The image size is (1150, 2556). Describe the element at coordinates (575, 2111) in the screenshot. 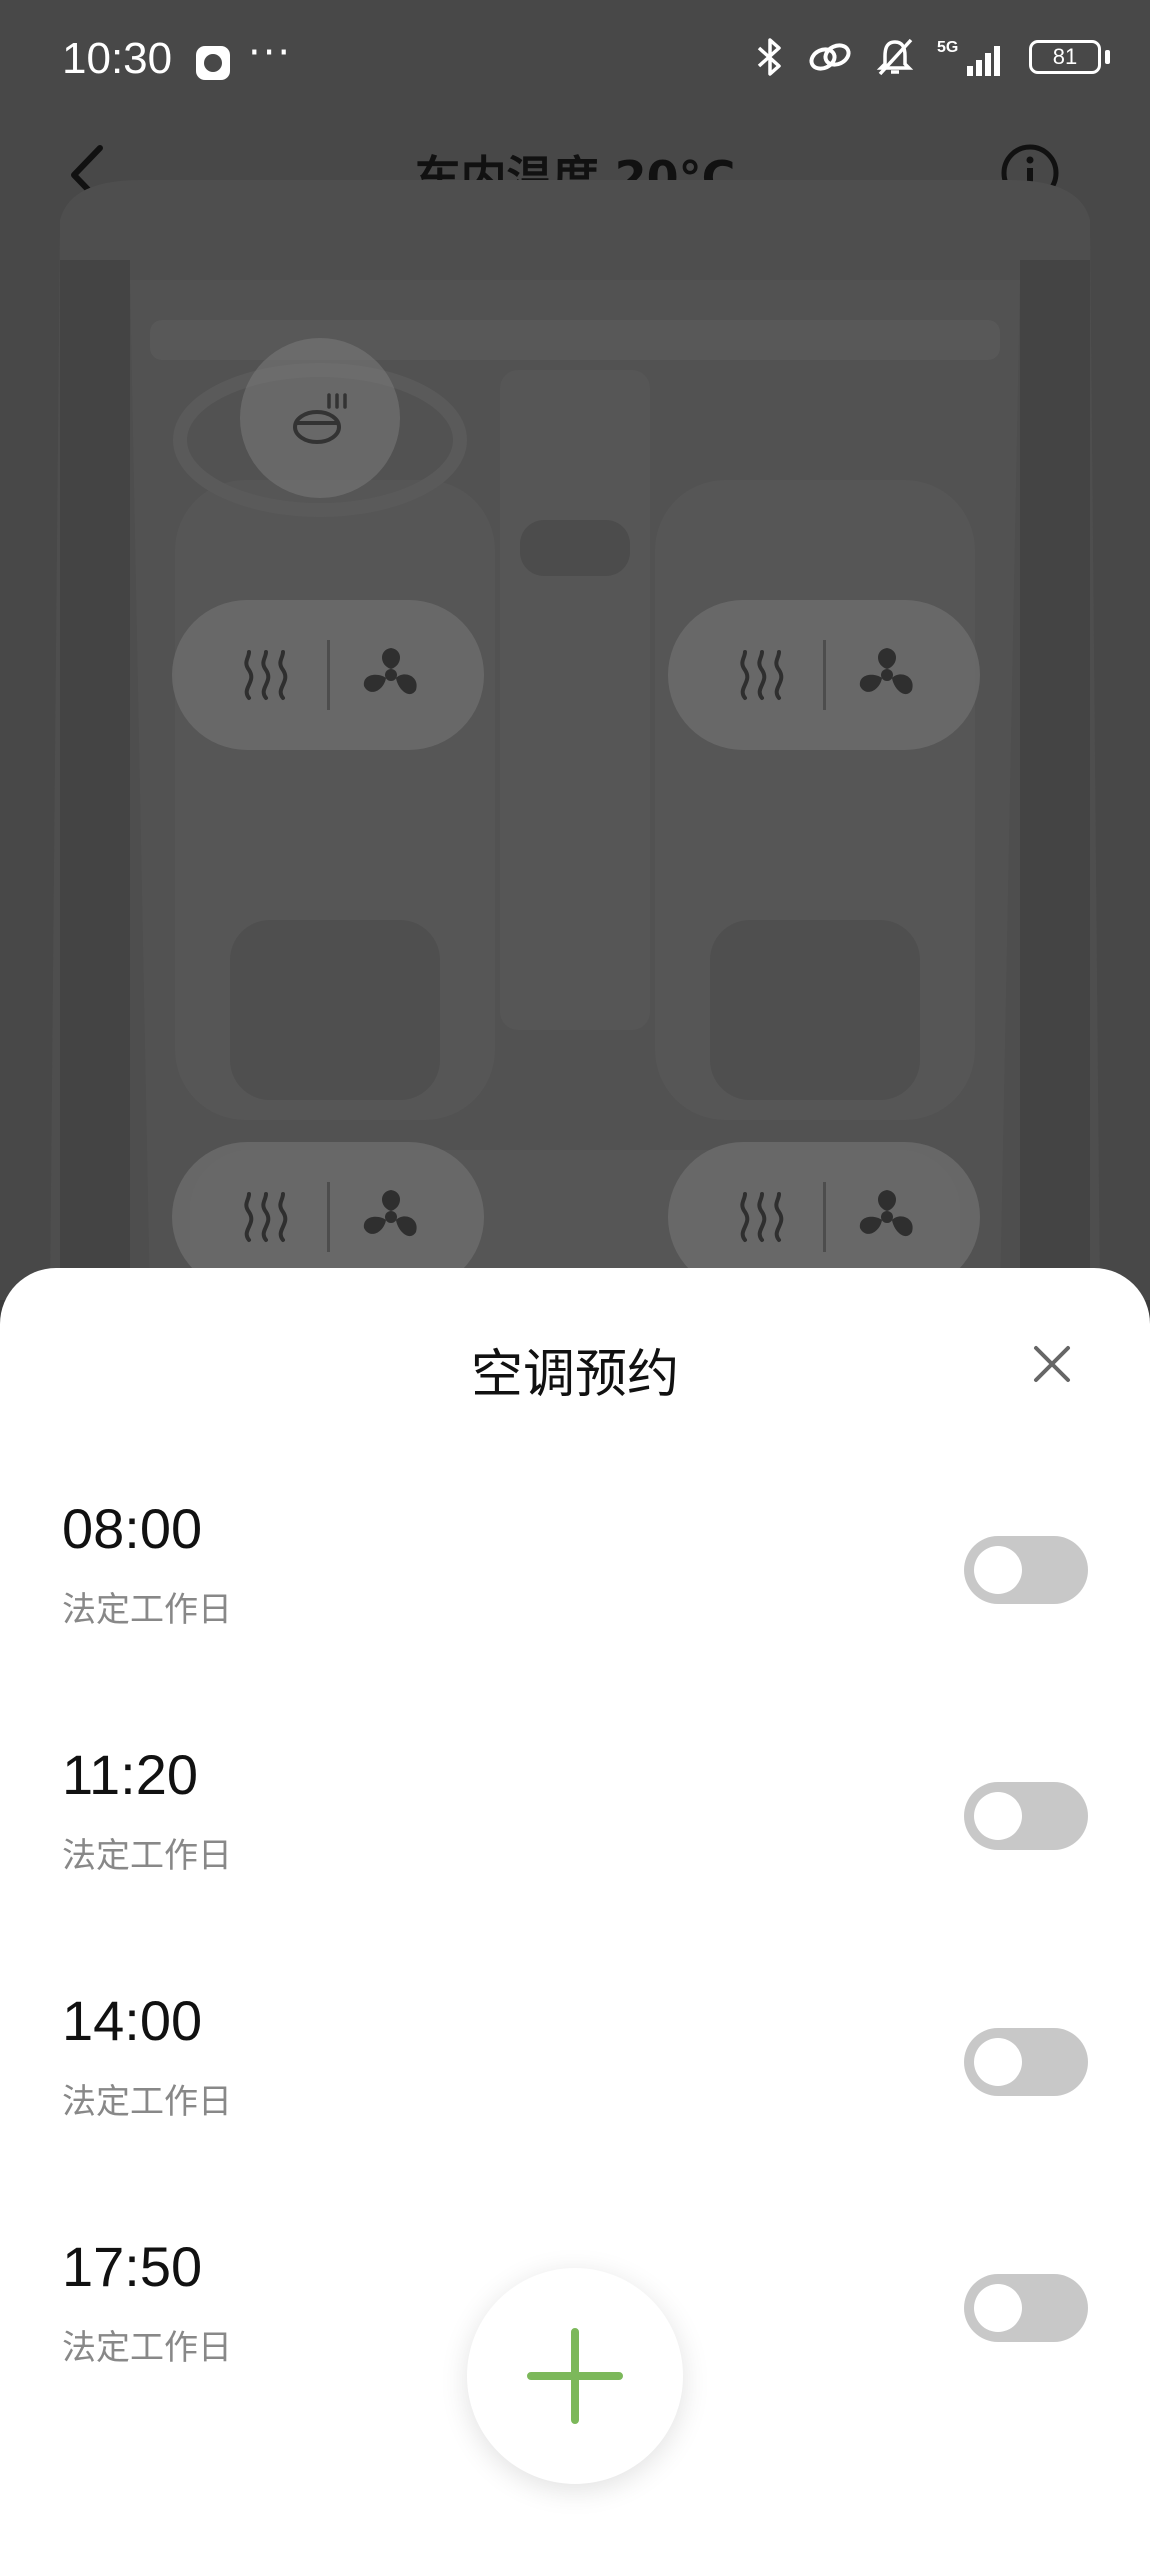

I see `schedule-item: 14:00 法定工作日` at that location.